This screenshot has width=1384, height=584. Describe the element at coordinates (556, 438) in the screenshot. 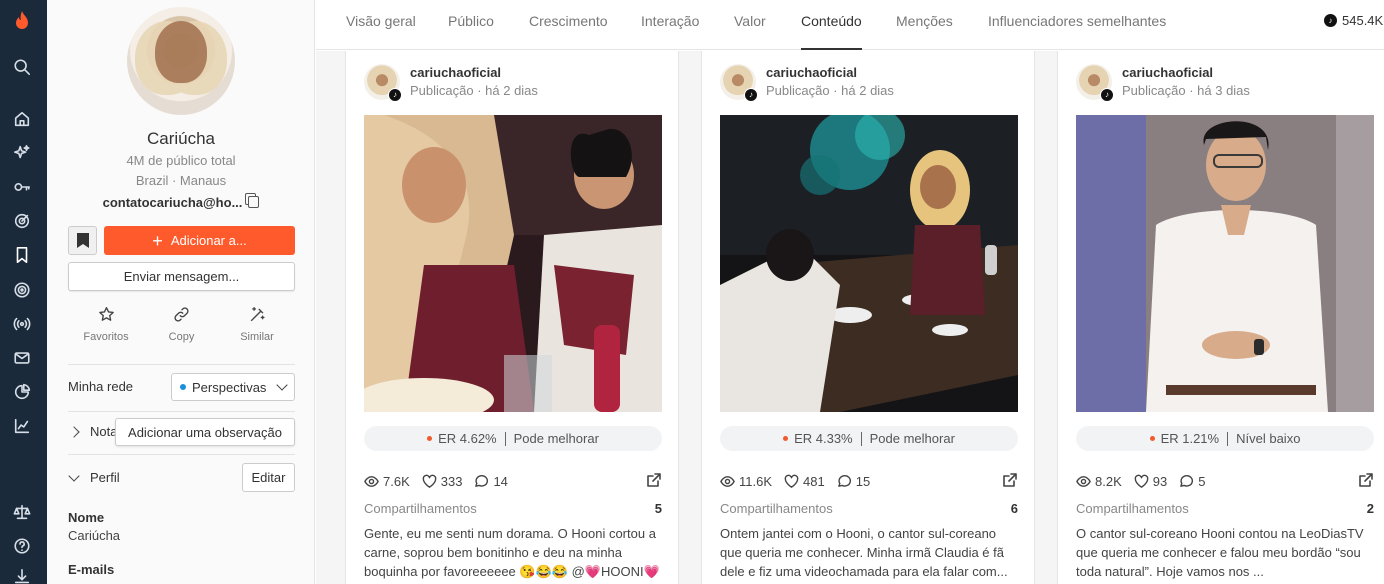

I see `engagement-quality: Pode melhorar` at that location.